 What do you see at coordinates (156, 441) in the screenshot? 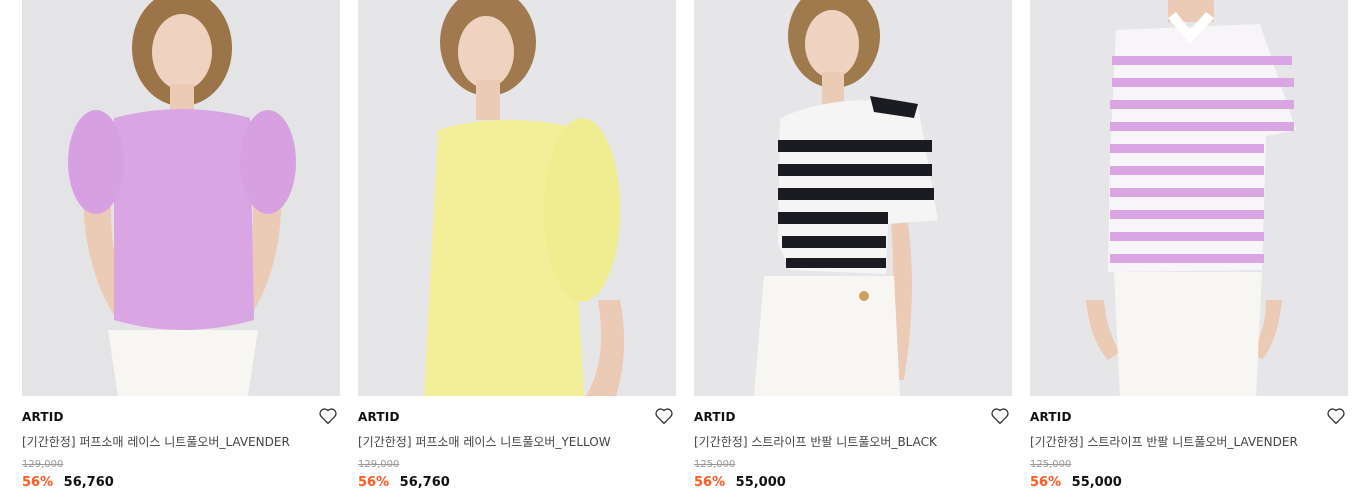
I see `product-name: [기간한정] 퍼프소매 레이스 니트풀오버_LAVENDER` at bounding box center [156, 441].